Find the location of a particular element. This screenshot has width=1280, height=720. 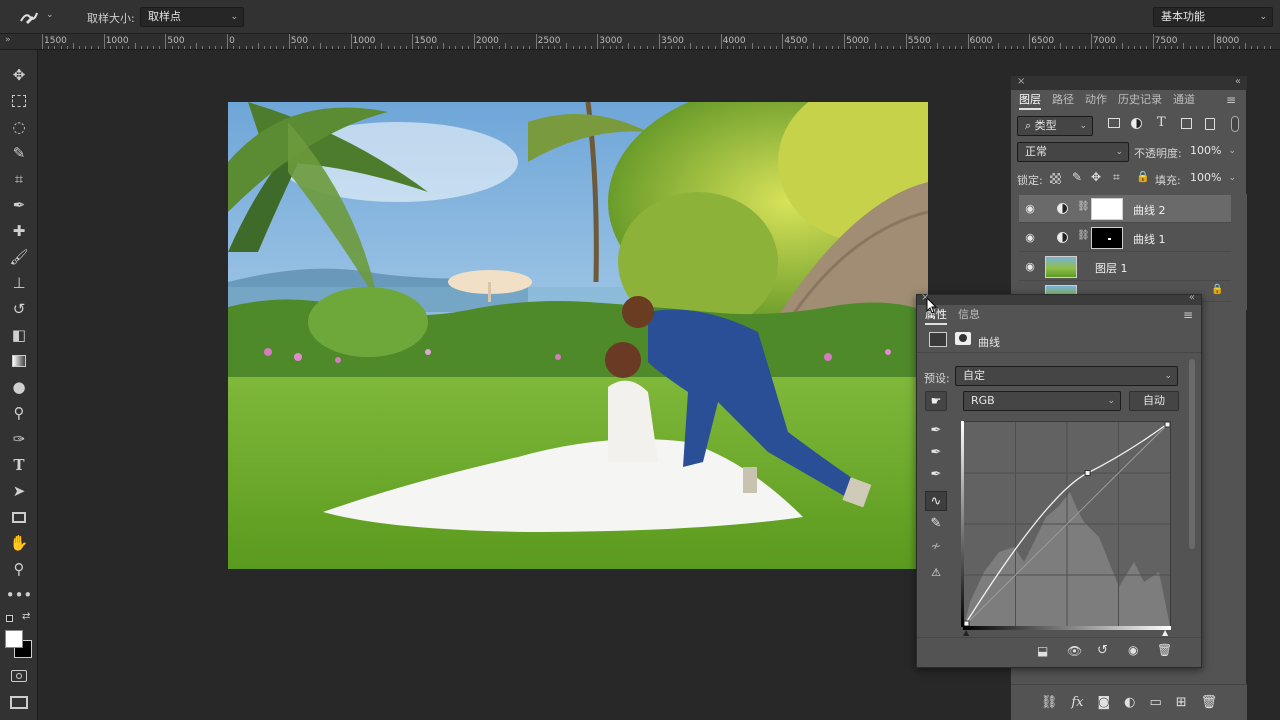

white-point-eyedropper-icon: ✒ is located at coordinates (936, 475).